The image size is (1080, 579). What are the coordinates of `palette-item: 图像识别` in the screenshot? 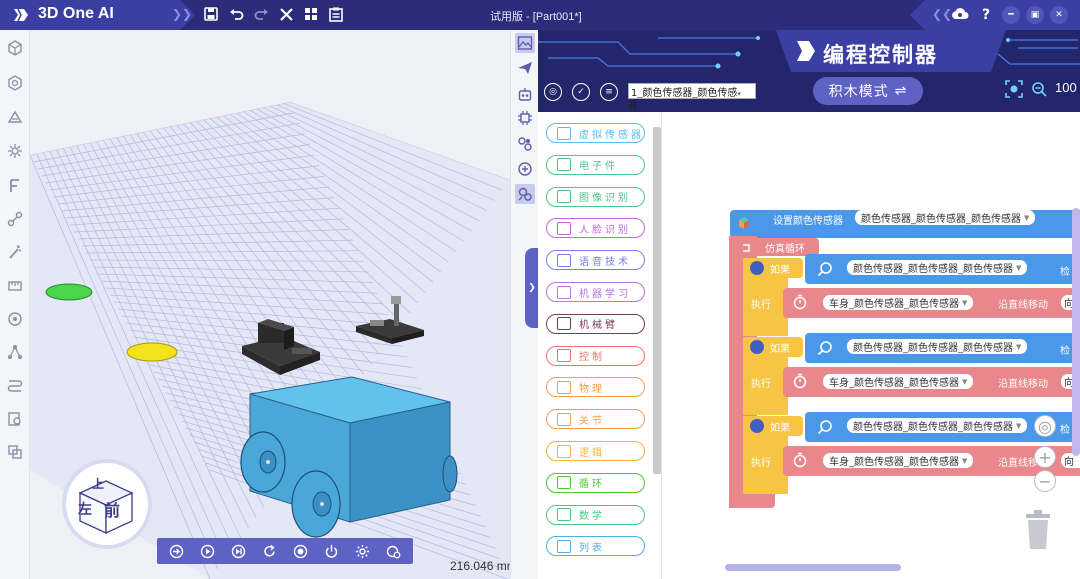 It's located at (595, 196).